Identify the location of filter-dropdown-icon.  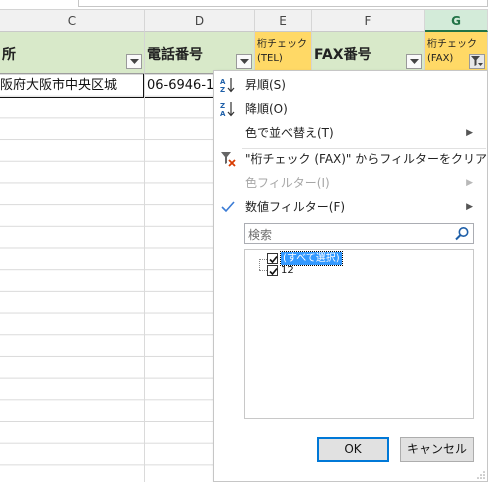
(477, 61).